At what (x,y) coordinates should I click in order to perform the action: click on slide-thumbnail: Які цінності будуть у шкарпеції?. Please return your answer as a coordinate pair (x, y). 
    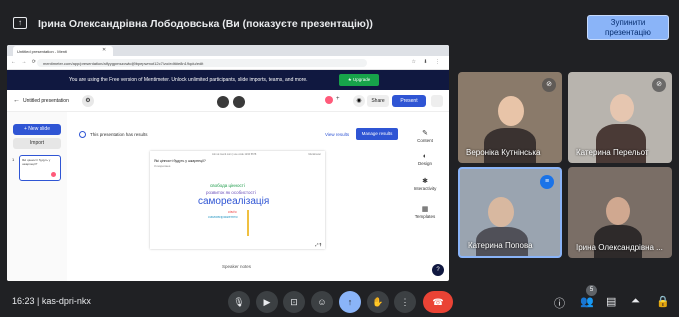
    Looking at the image, I should click on (40, 168).